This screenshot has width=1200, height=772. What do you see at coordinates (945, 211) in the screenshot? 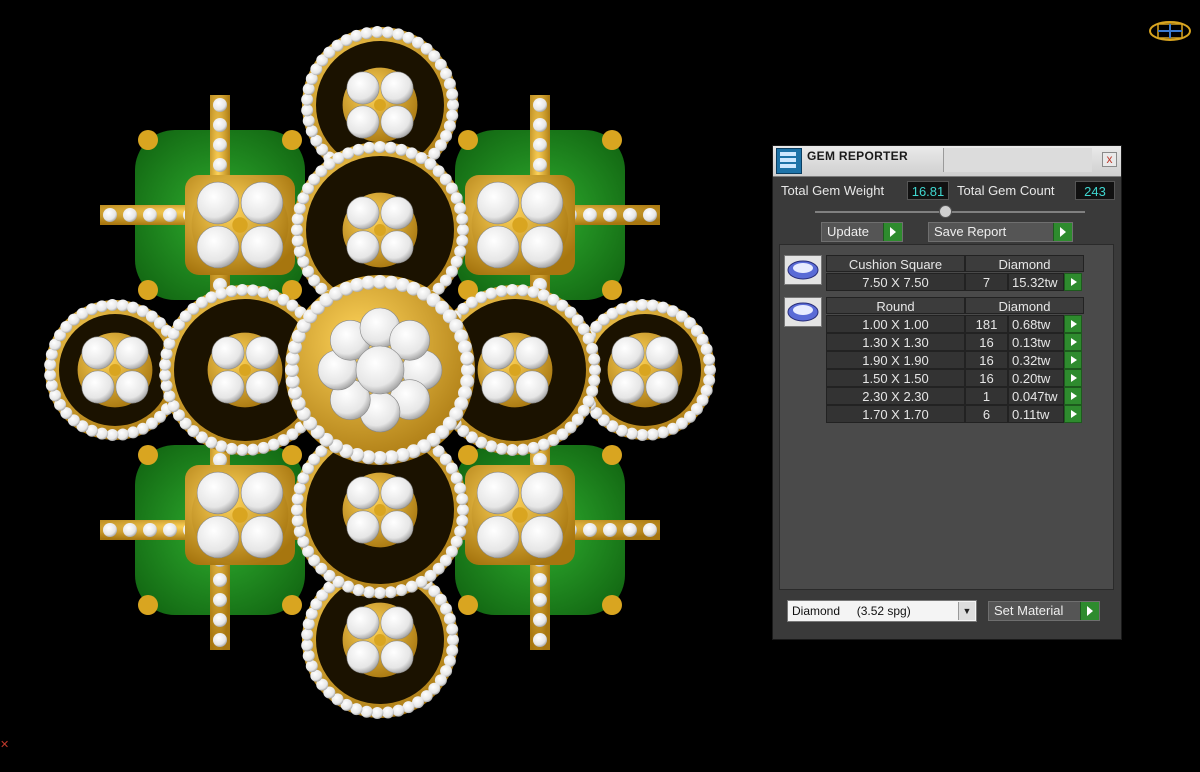
I see `panel-slider-thumb` at bounding box center [945, 211].